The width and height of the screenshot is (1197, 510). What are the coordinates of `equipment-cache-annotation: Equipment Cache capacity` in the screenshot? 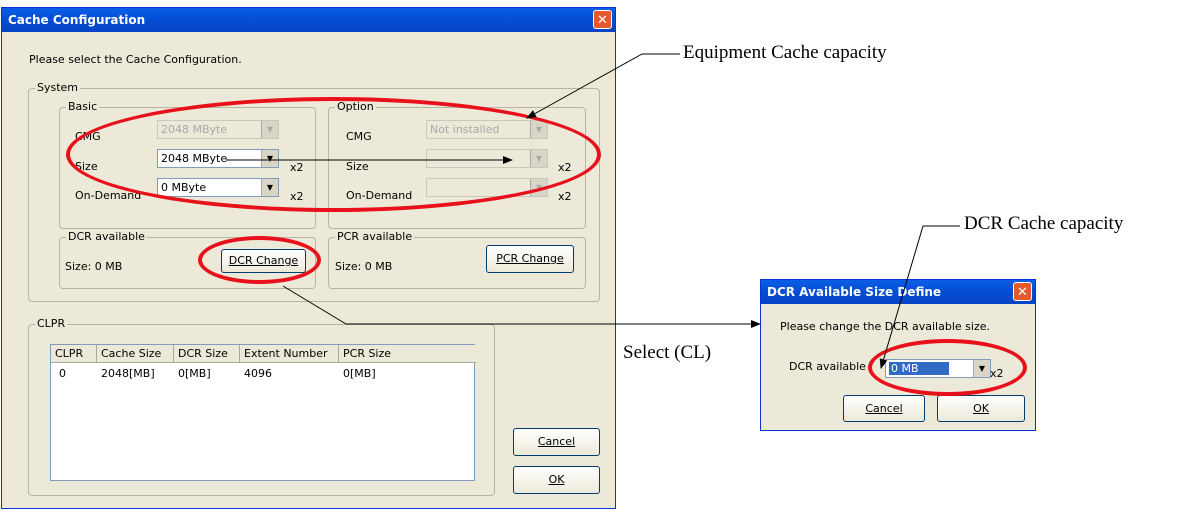 It's located at (785, 52).